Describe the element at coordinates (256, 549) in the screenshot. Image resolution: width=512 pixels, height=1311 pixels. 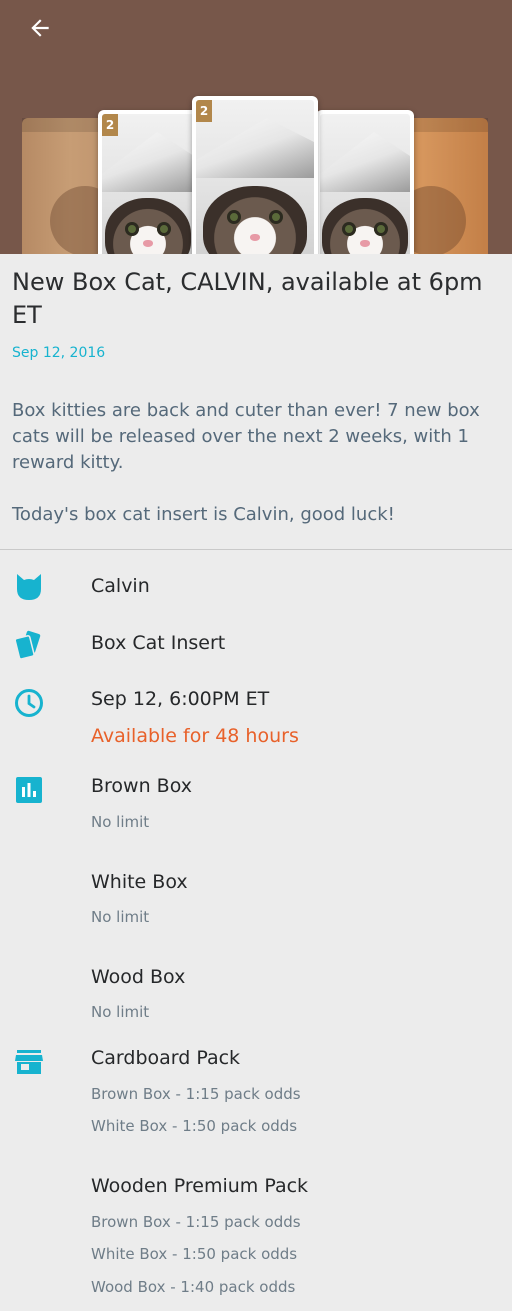
I see `section-divider` at that location.